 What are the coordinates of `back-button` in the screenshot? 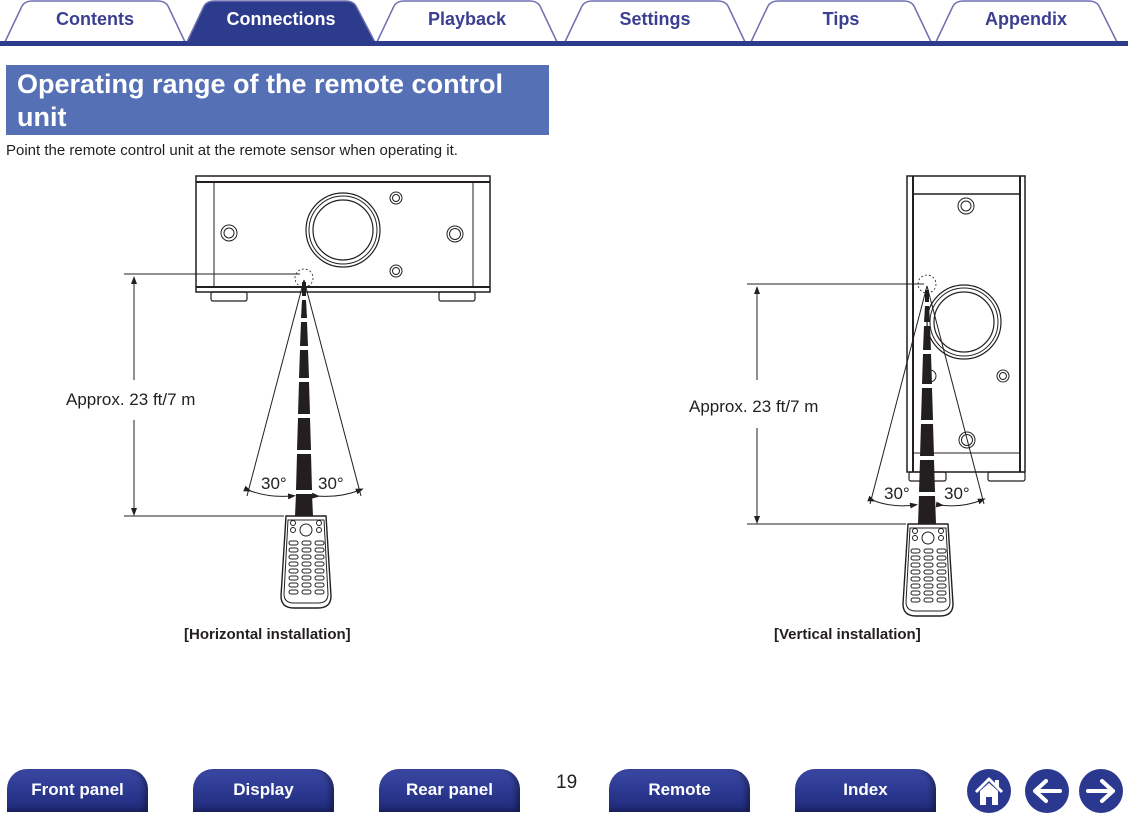 It's located at (1047, 791).